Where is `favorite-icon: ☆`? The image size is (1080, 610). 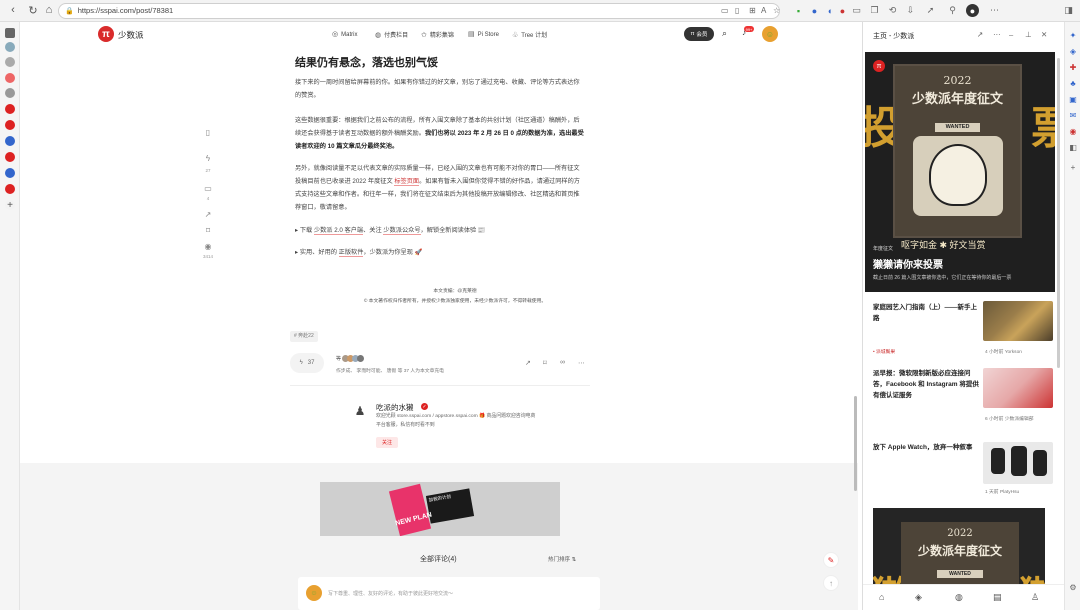
favorite-icon: ☆ is located at coordinates (776, 11).